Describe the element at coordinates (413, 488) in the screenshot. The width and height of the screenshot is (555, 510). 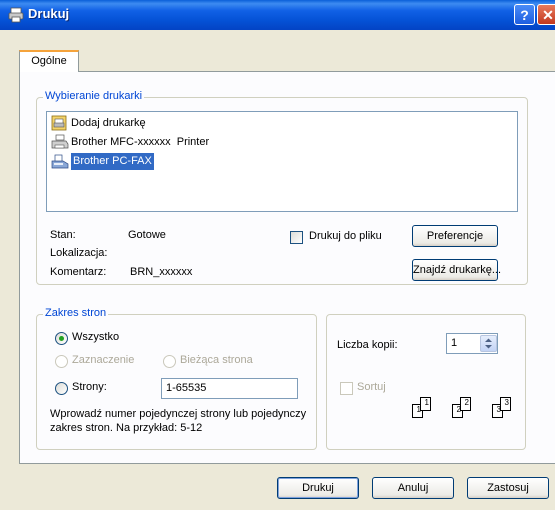
I see `cancel-button: Anuluj` at that location.